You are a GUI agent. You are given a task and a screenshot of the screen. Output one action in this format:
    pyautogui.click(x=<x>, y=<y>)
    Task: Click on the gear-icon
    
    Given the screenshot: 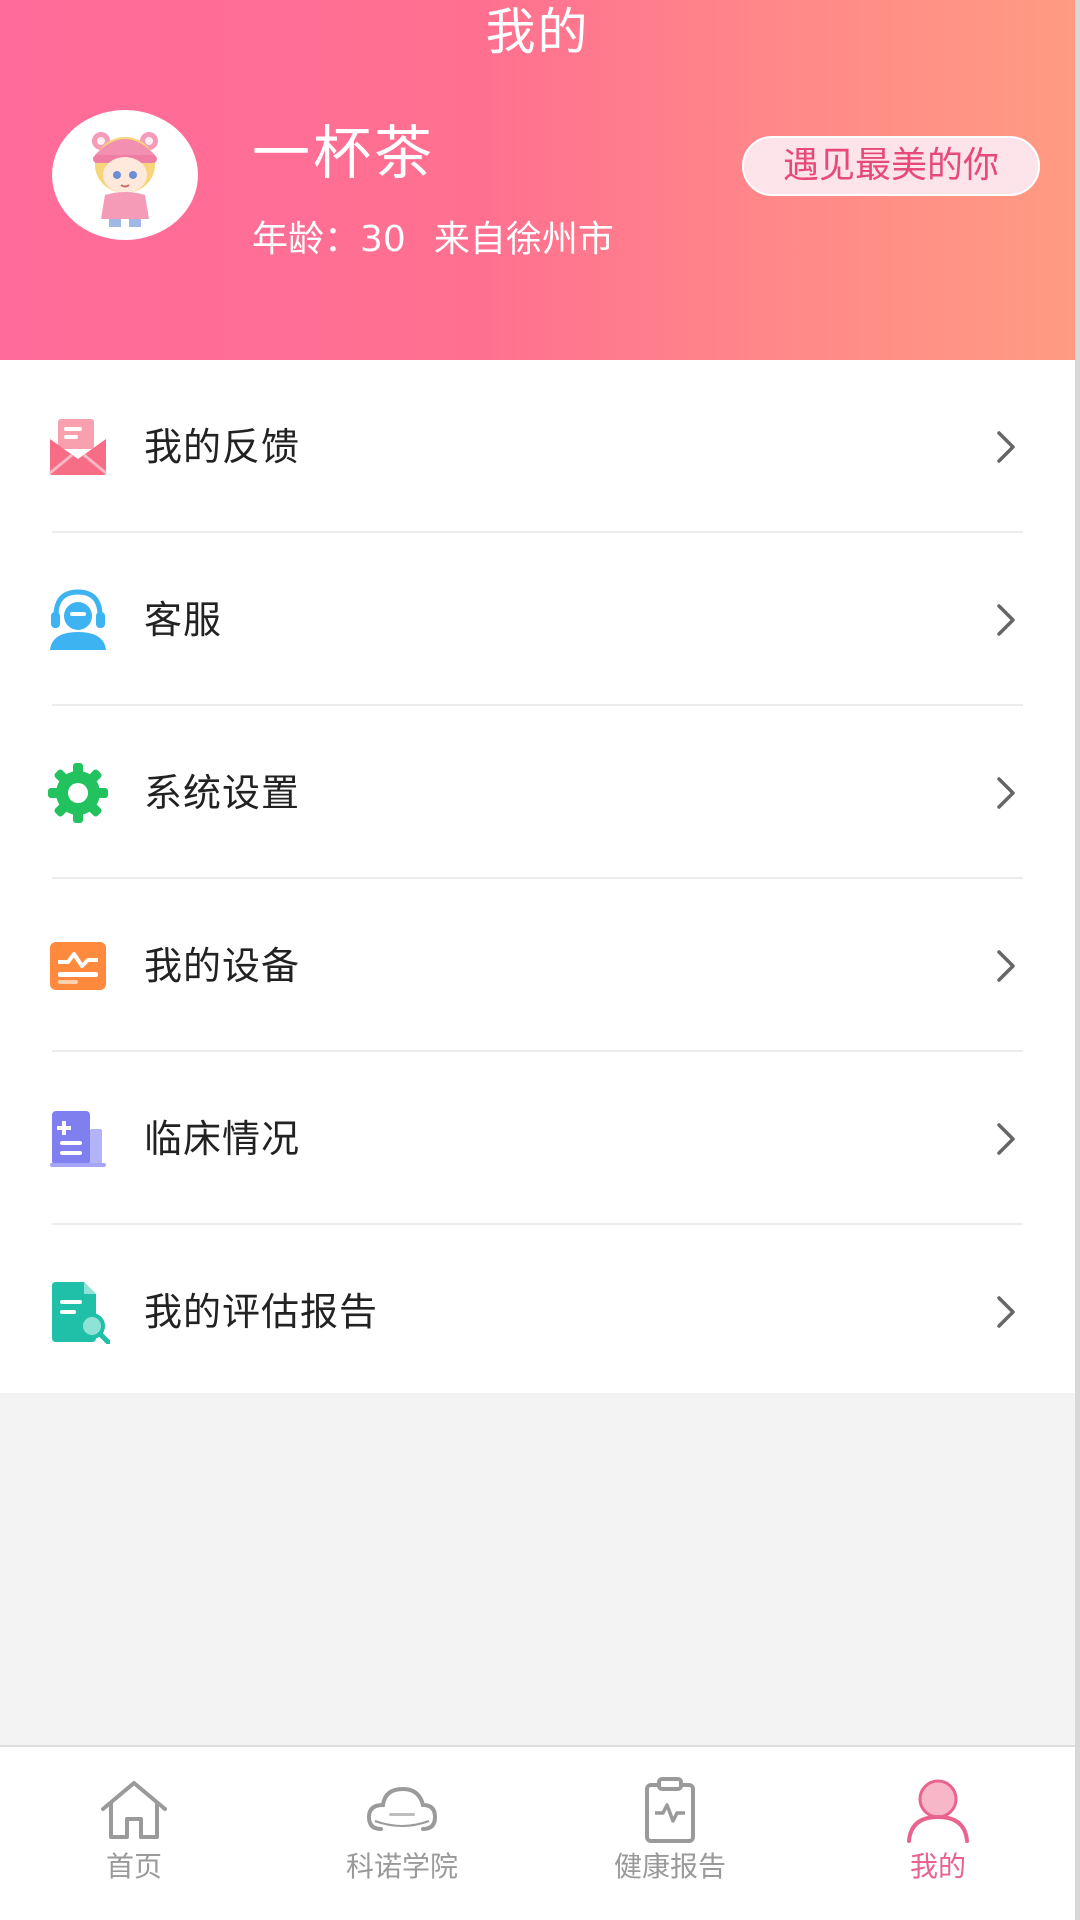 What is the action you would take?
    pyautogui.click(x=78, y=792)
    